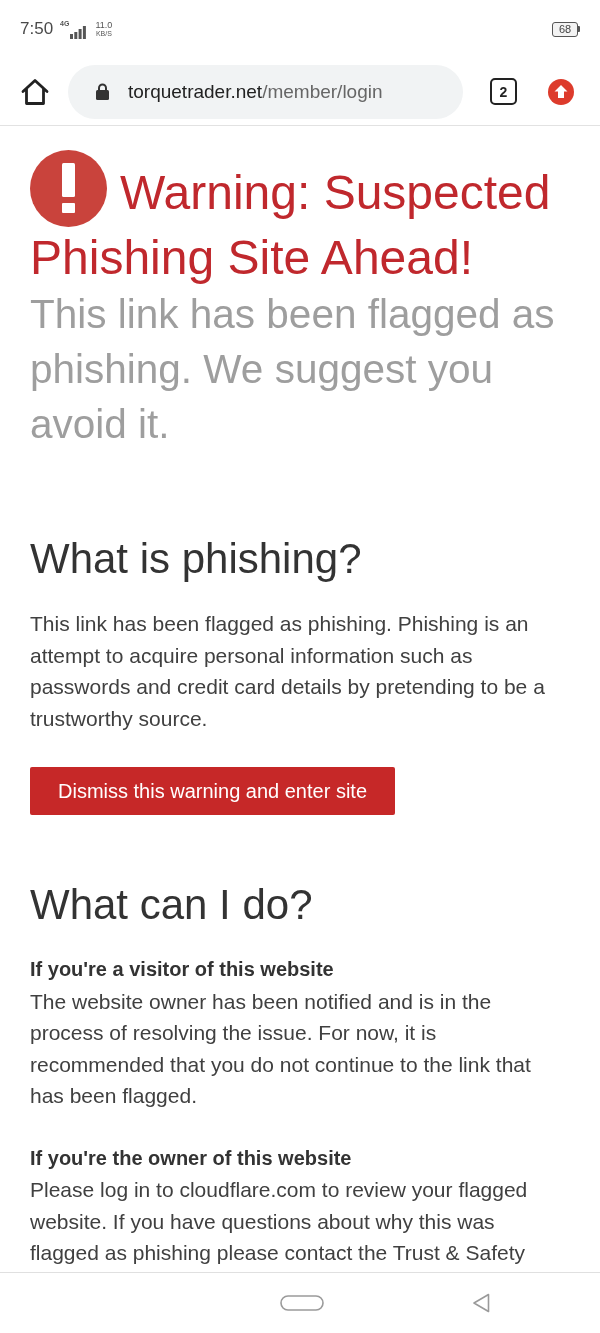 This screenshot has width=600, height=1333. Describe the element at coordinates (104, 25) in the screenshot. I see `speed-value: 11.0` at that location.